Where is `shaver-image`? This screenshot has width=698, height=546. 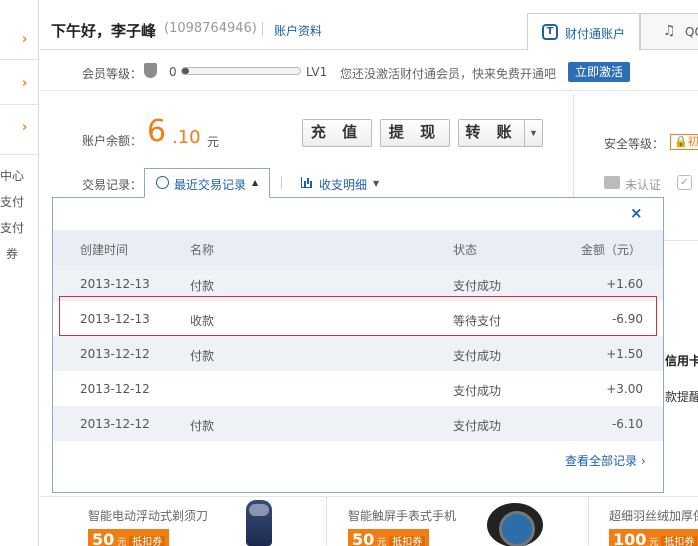 shaver-image is located at coordinates (259, 523).